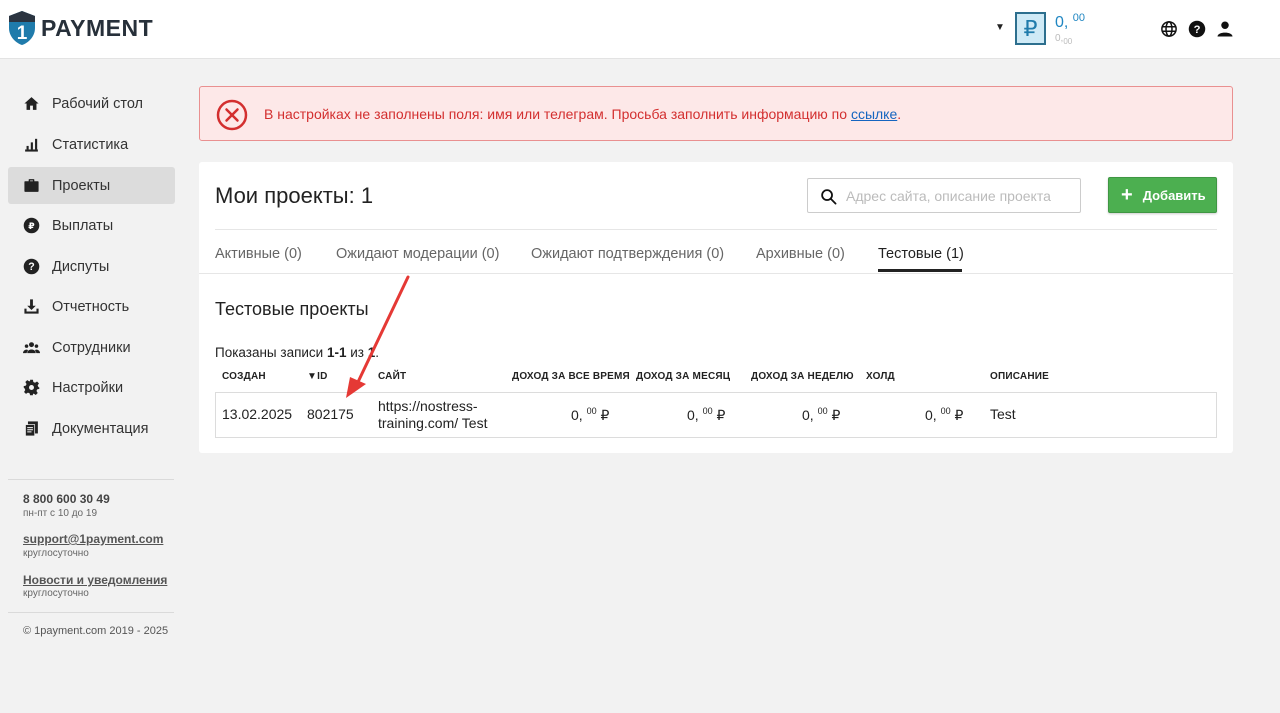 The image size is (1280, 713). I want to click on sidebar-item-settings: Настройки, so click(91, 387).